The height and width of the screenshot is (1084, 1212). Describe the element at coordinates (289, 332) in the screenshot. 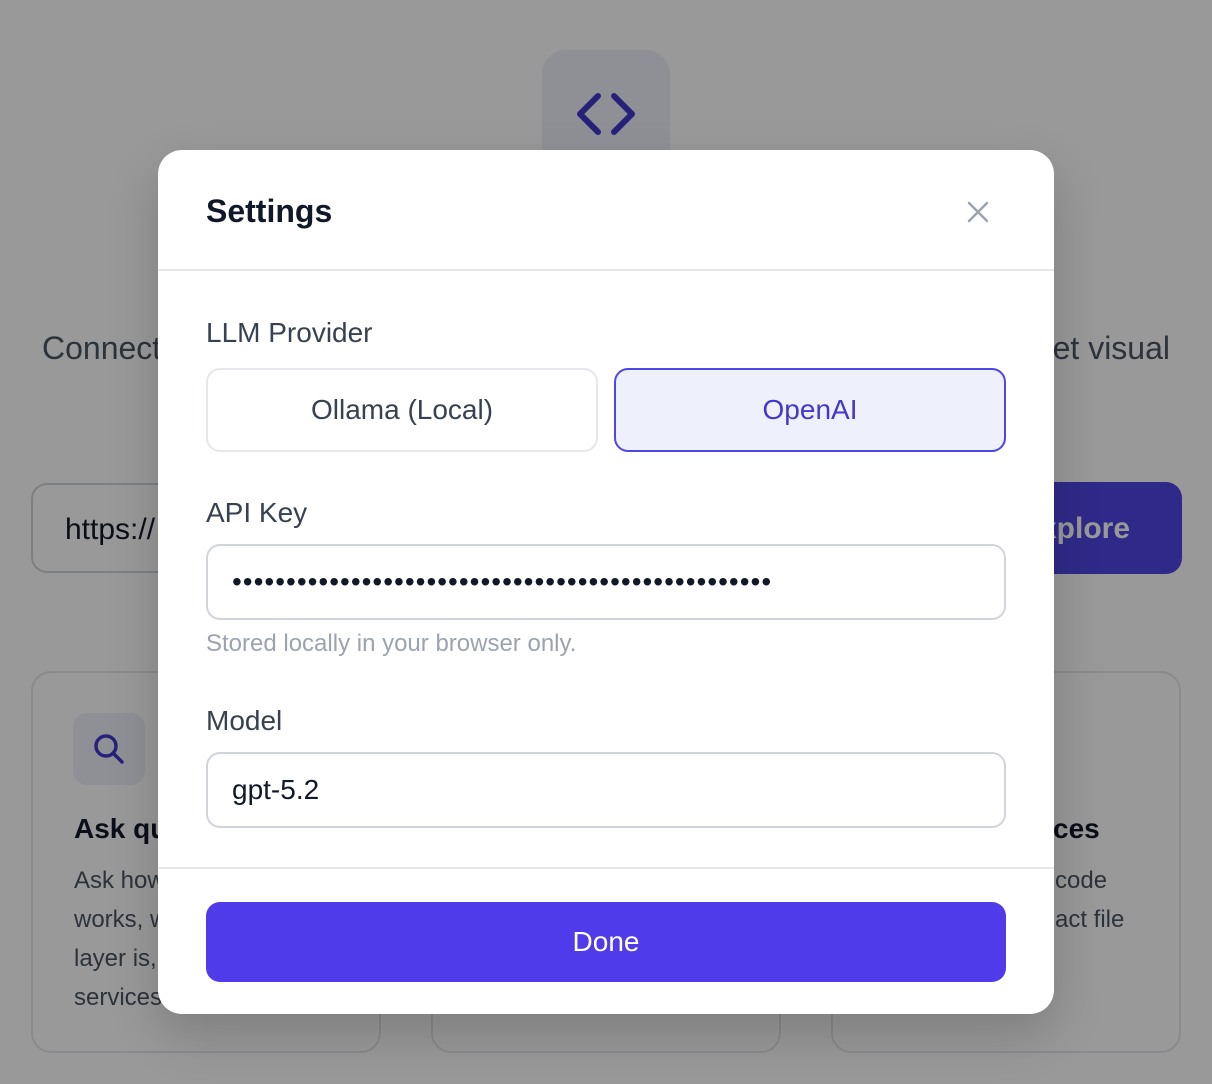

I see `llm-provider-label: LLM Provider` at that location.